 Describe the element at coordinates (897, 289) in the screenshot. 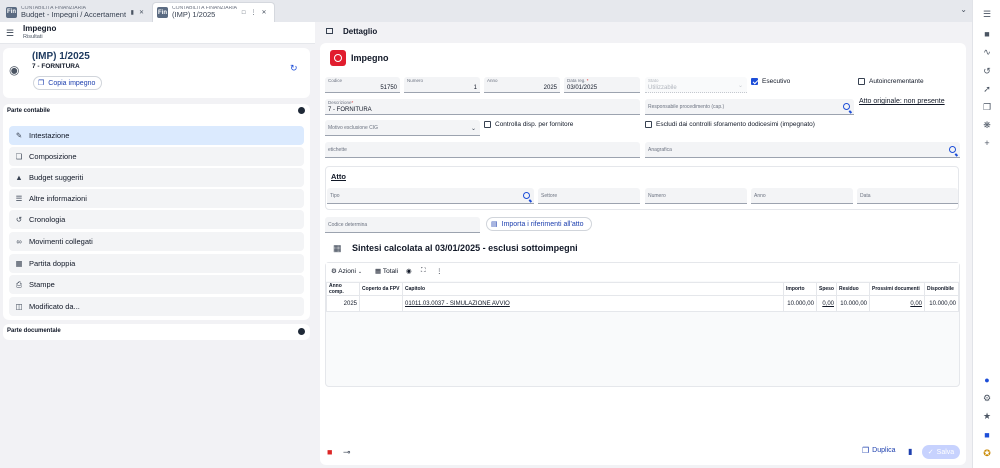

I see `column-header: Prossimi documenti` at that location.